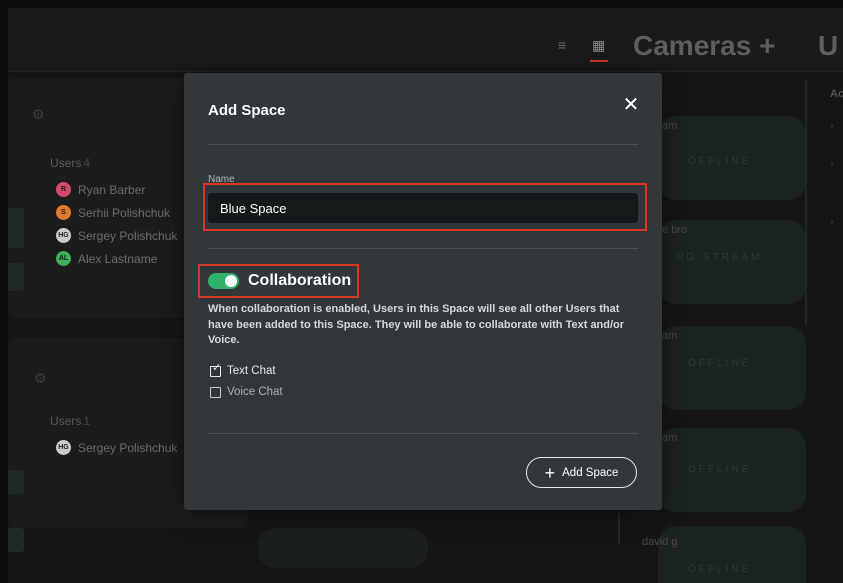  I want to click on cameras-title: Cameras +, so click(704, 46).